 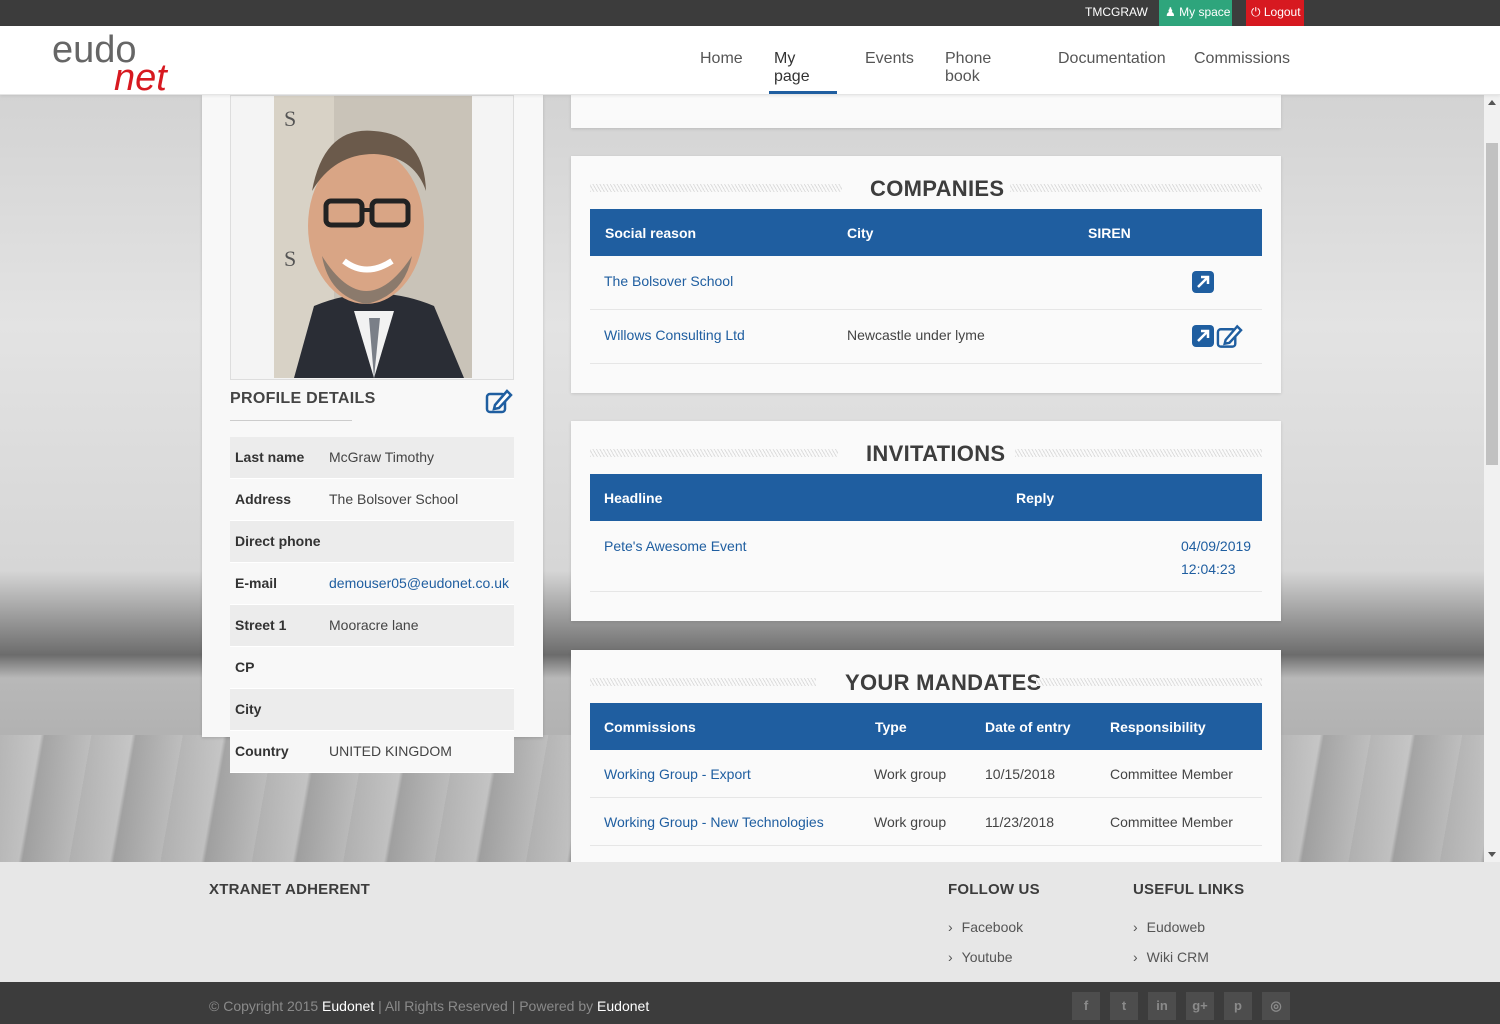 What do you see at coordinates (263, 499) in the screenshot?
I see `field-label: Address` at bounding box center [263, 499].